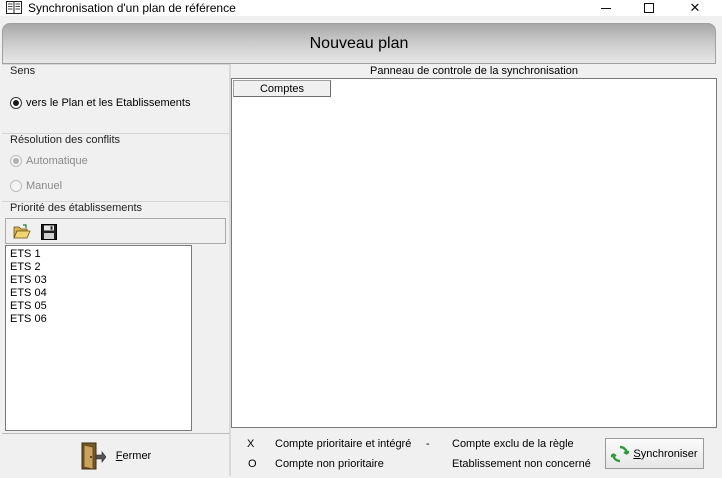 The height and width of the screenshot is (478, 722). What do you see at coordinates (329, 464) in the screenshot?
I see `legend-o-text: Compte non prioritaire` at bounding box center [329, 464].